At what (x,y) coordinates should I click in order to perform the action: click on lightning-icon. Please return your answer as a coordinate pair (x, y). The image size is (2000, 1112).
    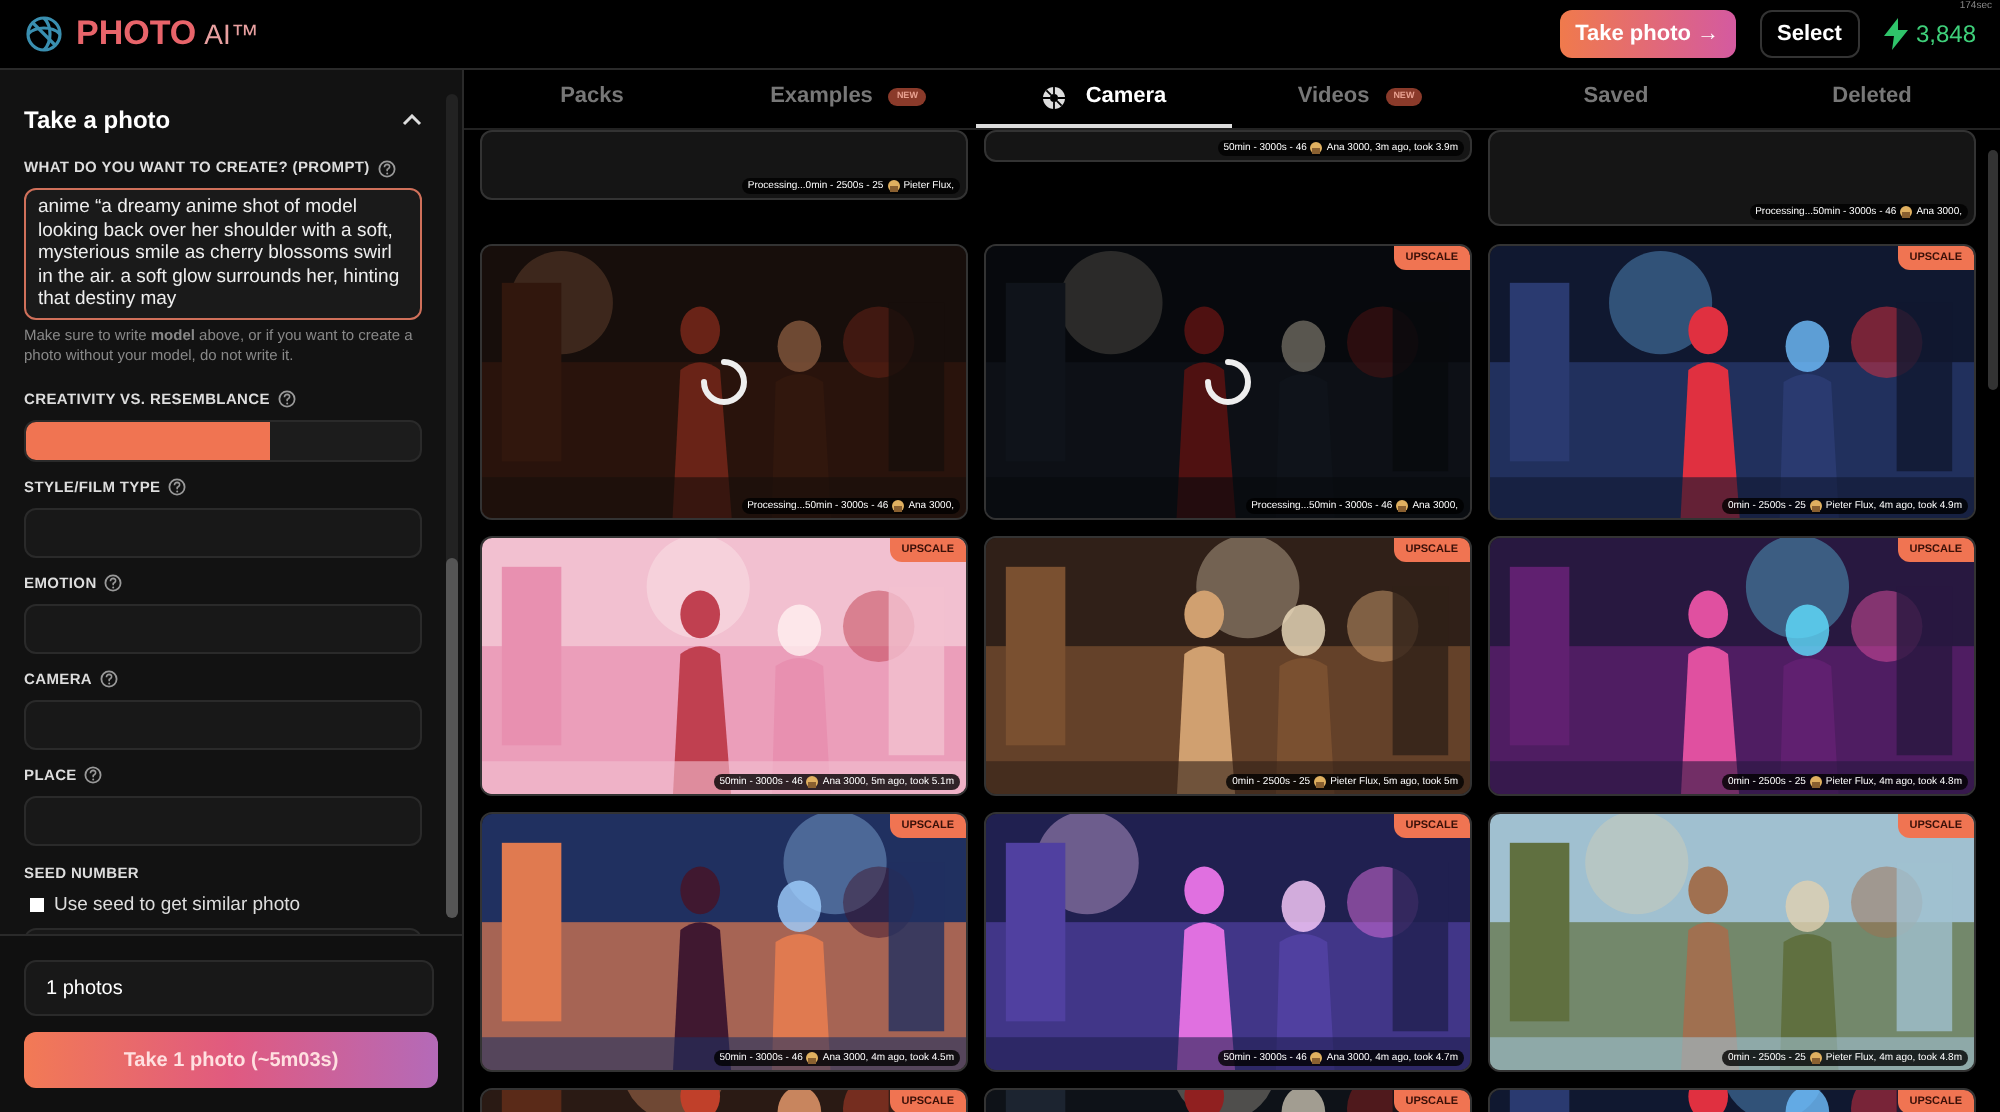
    Looking at the image, I should click on (1895, 34).